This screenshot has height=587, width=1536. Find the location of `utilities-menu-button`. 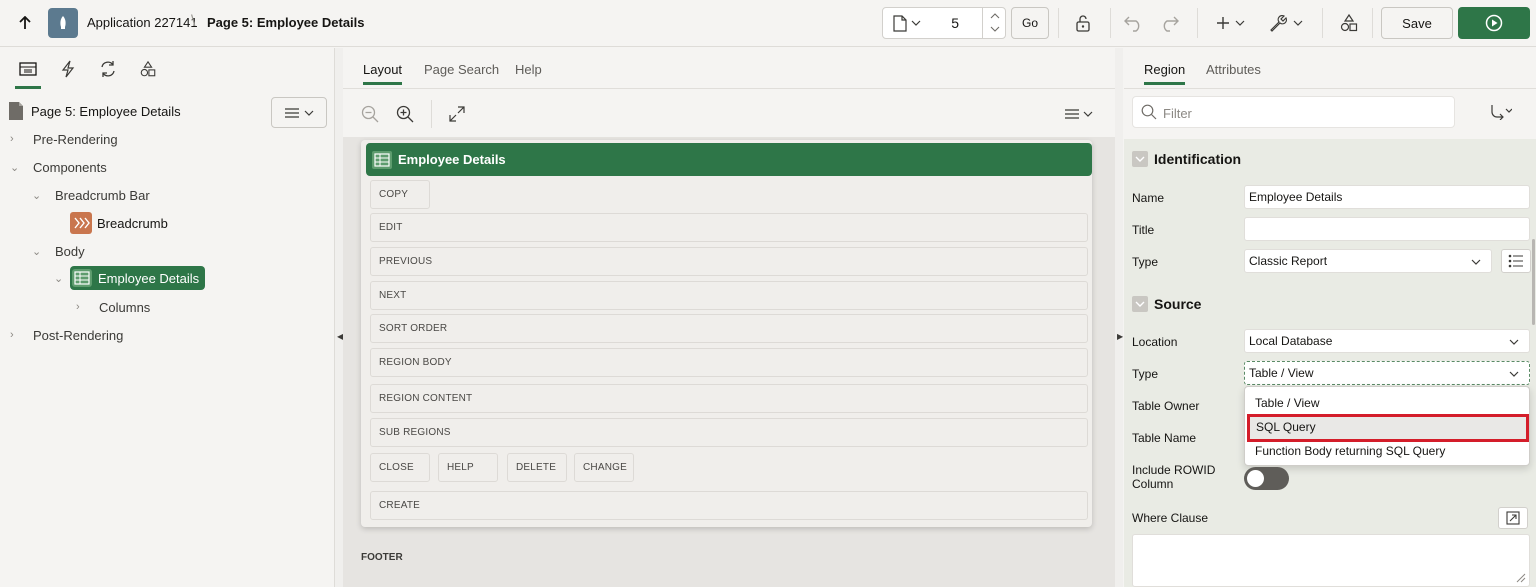

utilities-menu-button is located at coordinates (1286, 23).